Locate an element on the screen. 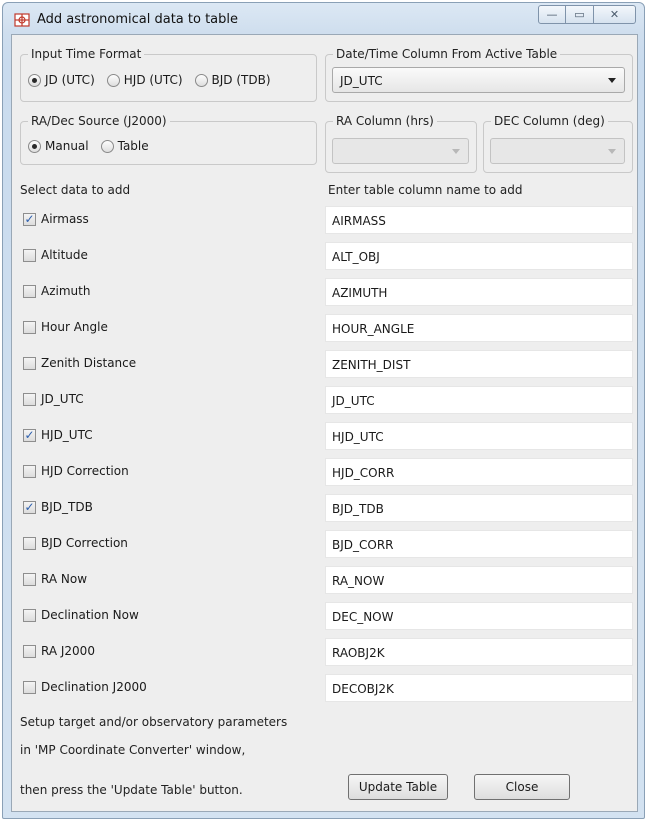 The width and height of the screenshot is (647, 821). group-title: RA/Dec Source (J2000) is located at coordinates (99, 121).